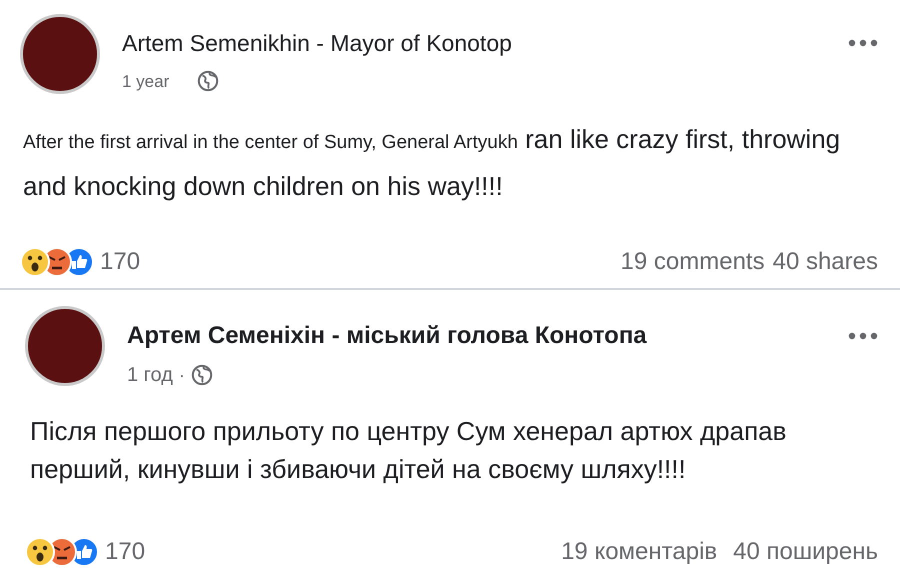  I want to click on post-text: After the first arrival in the center of Sumy, General Artyukh ran like crazy first, throwing and knocking down children on his way!!!!, so click(432, 163).